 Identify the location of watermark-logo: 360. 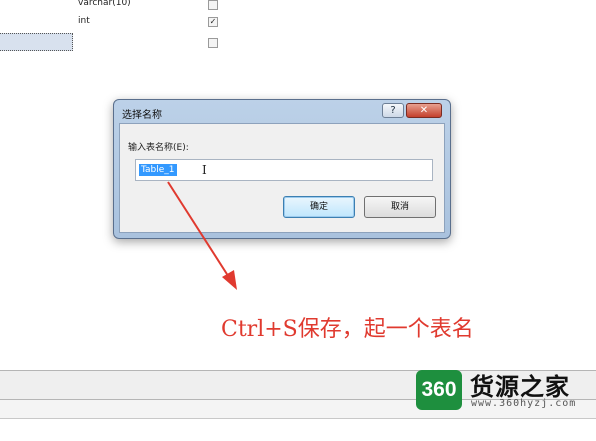
(439, 390).